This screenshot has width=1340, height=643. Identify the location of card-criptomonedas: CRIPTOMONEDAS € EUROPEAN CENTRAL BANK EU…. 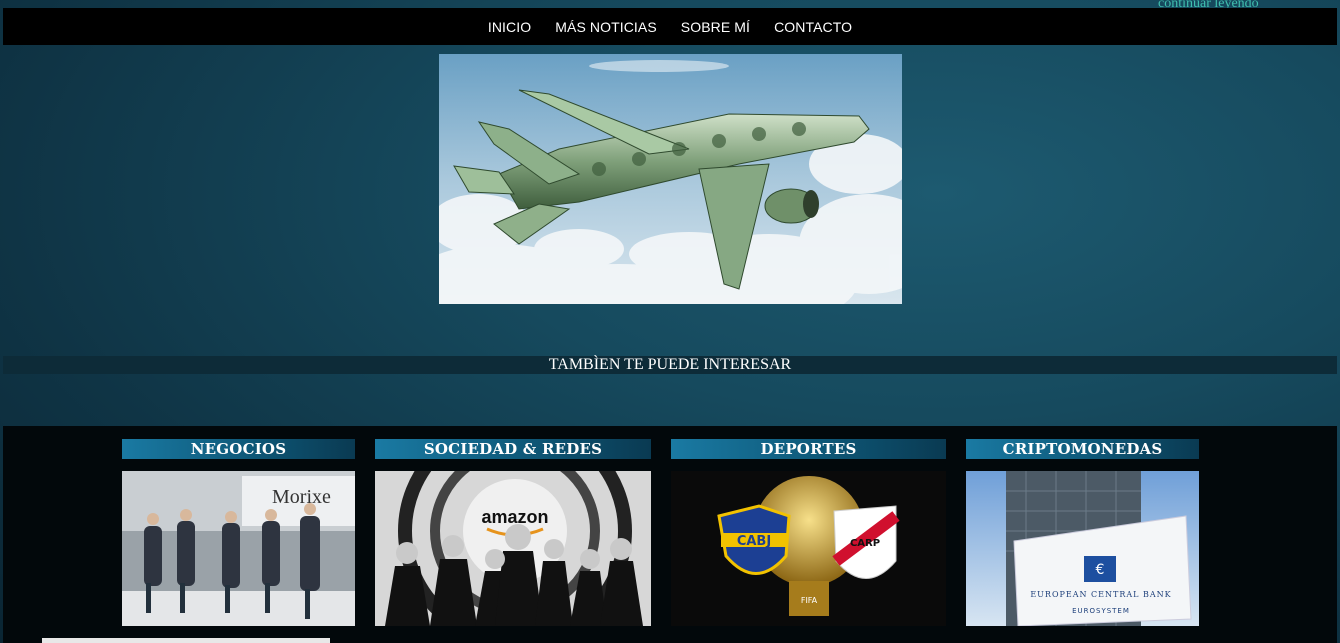
(1082, 532).